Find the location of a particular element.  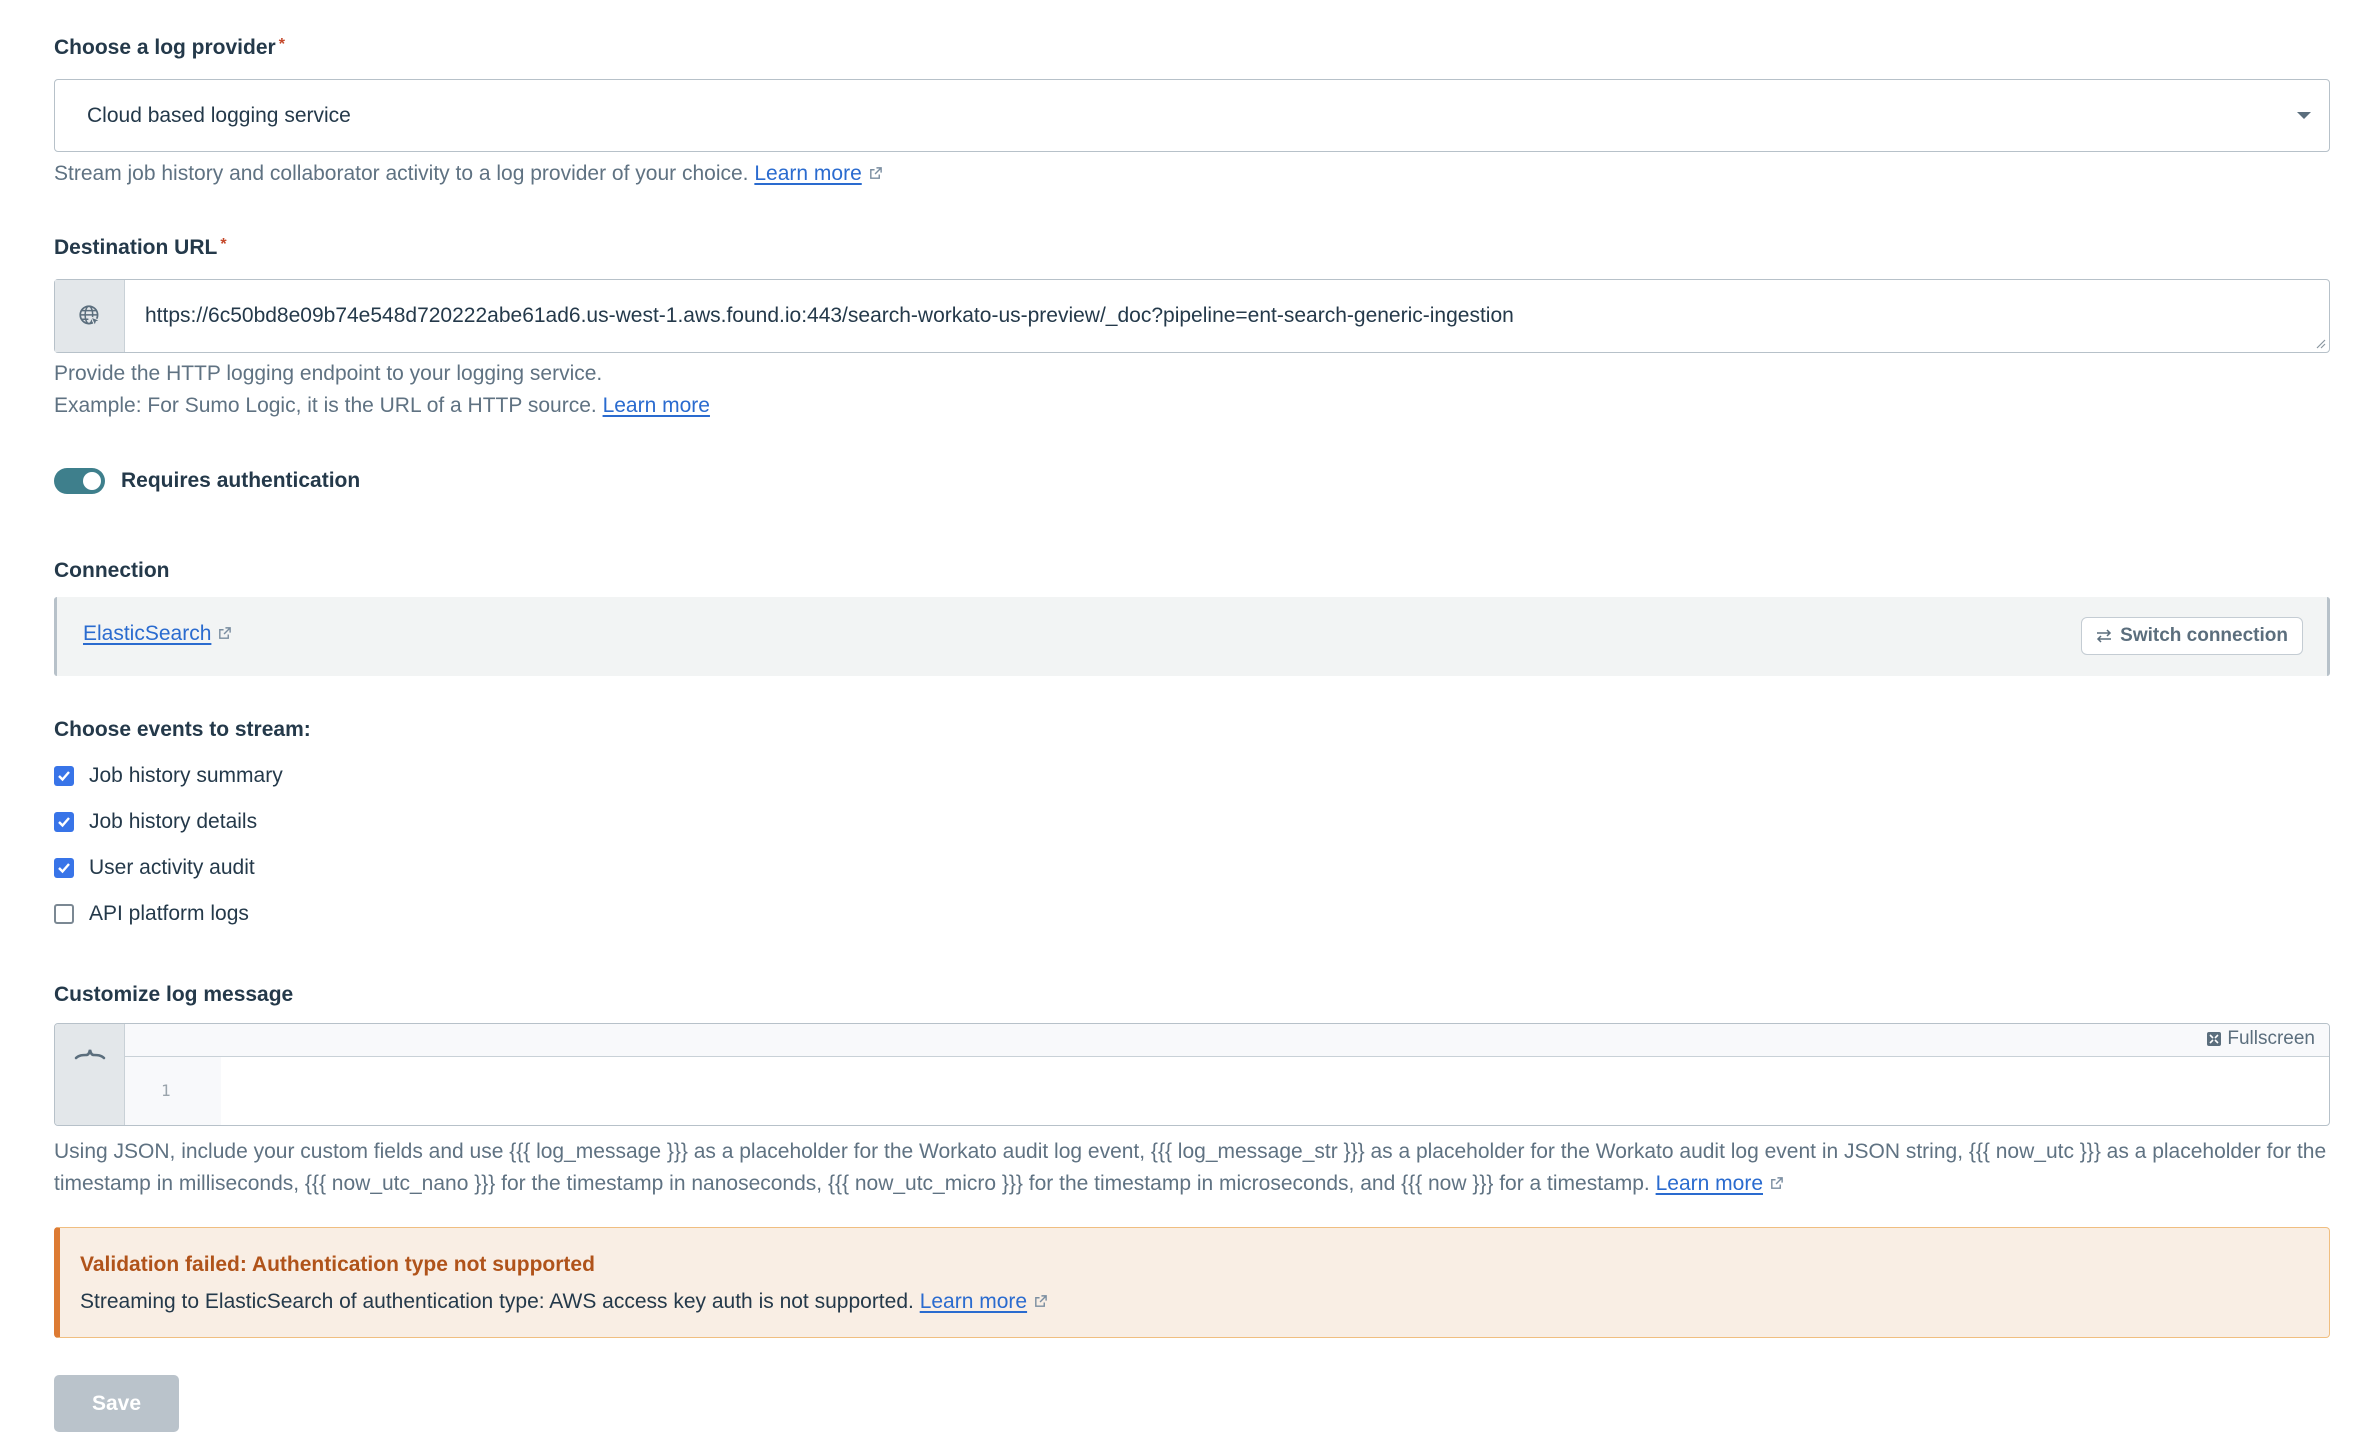

requires-authentication-toggle is located at coordinates (79, 481).